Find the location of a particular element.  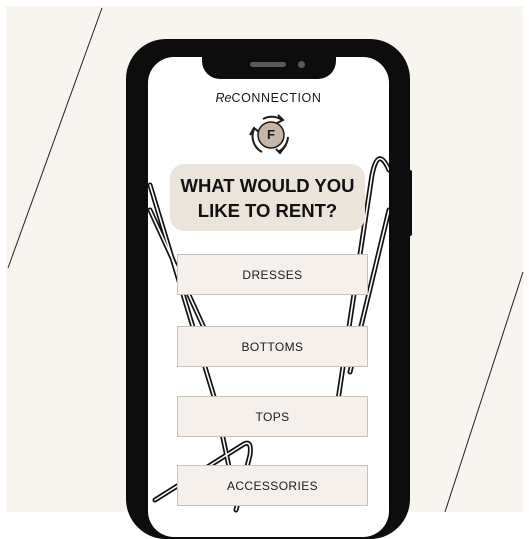

question-heading: WHAT WOULD YOU LIKE TO RENT? is located at coordinates (267, 197).